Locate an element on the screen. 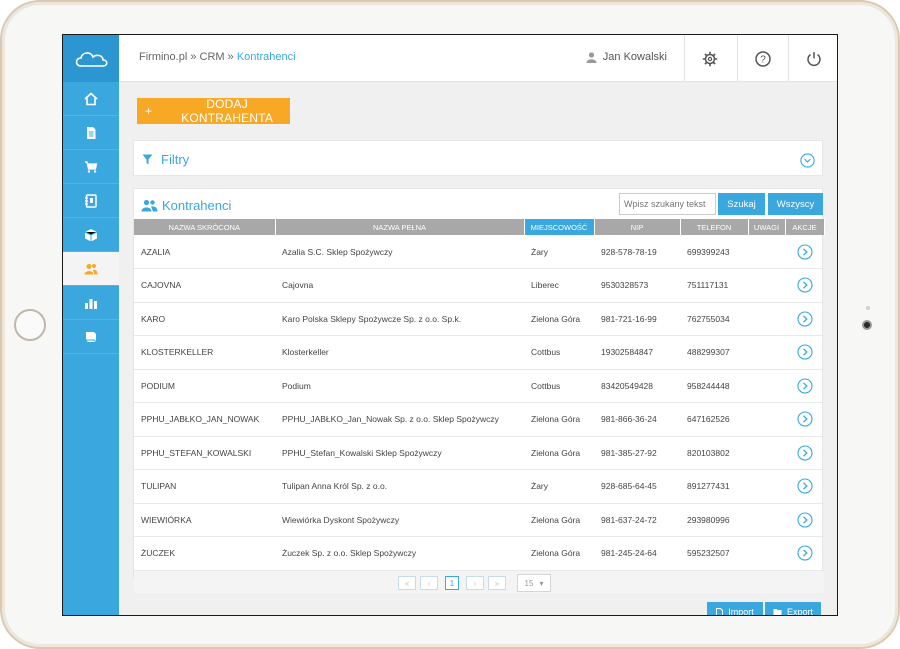 This screenshot has height=649, width=900. previous-page-button: ‹ is located at coordinates (429, 583).